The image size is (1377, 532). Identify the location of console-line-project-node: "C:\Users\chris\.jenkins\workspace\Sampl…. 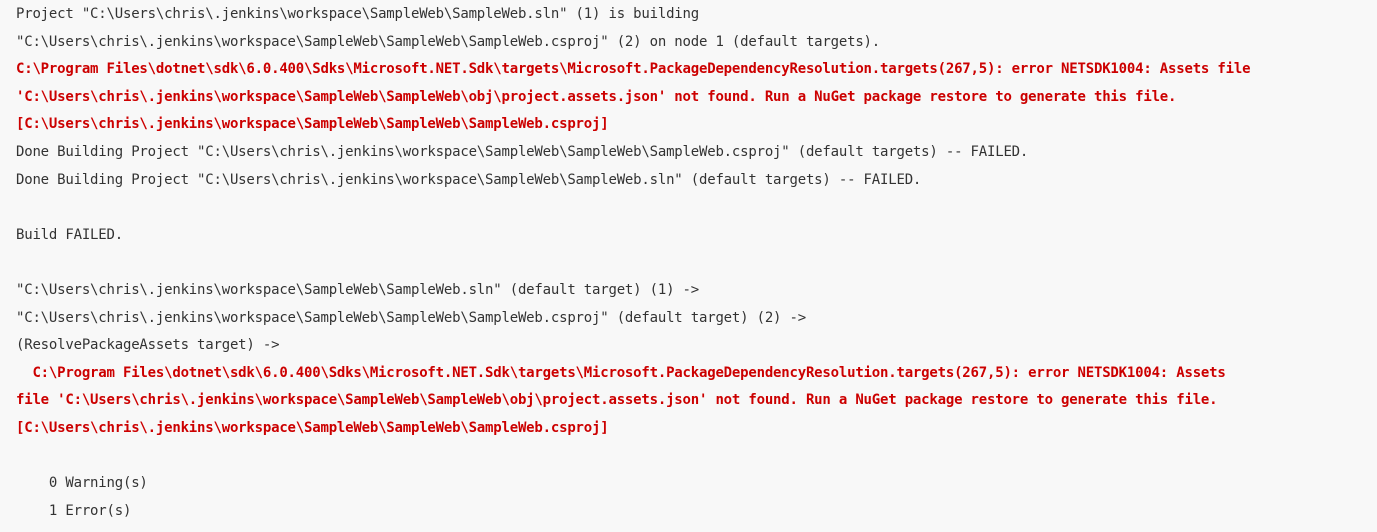
(448, 41).